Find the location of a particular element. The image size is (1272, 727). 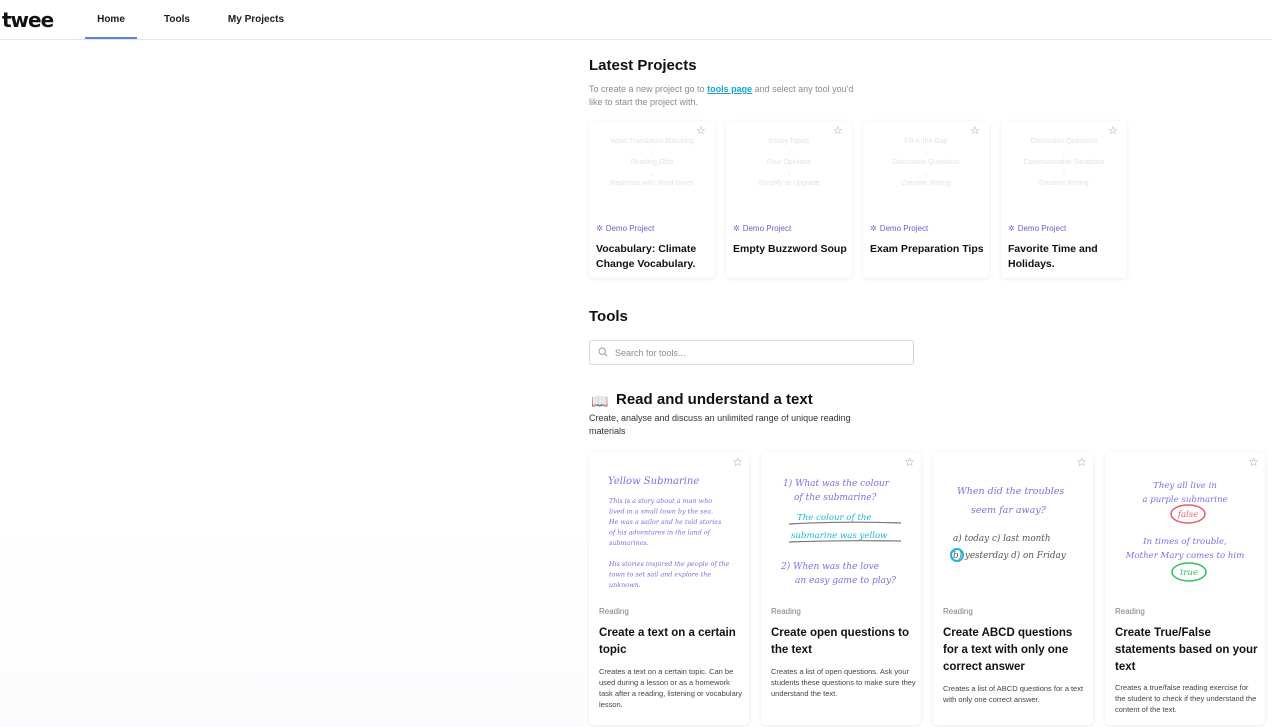

project-title: Empty Buzzword Soup is located at coordinates (790, 249).